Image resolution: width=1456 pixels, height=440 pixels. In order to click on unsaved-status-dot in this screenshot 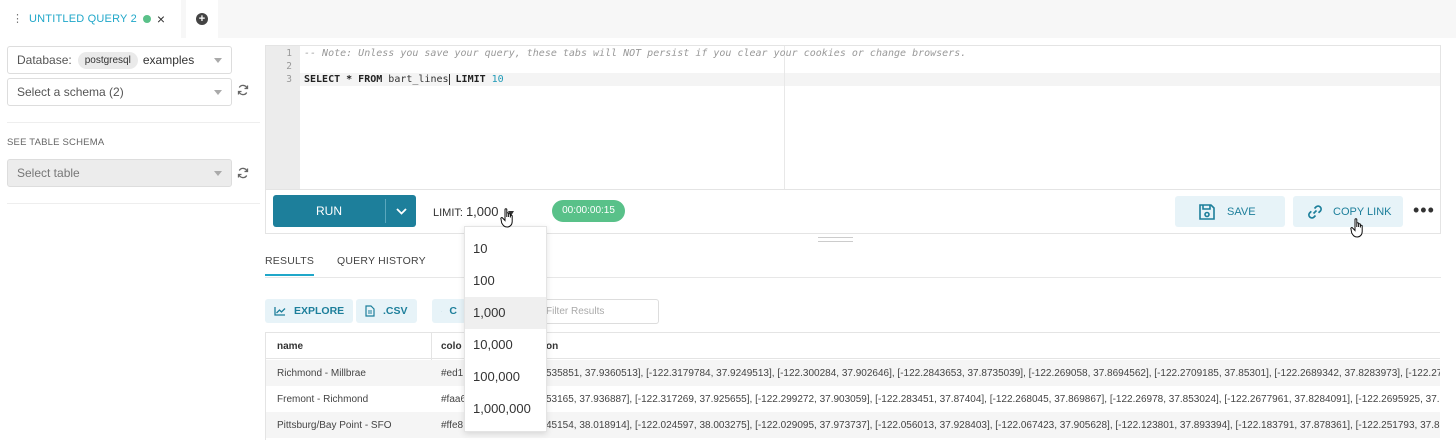, I will do `click(146, 19)`.